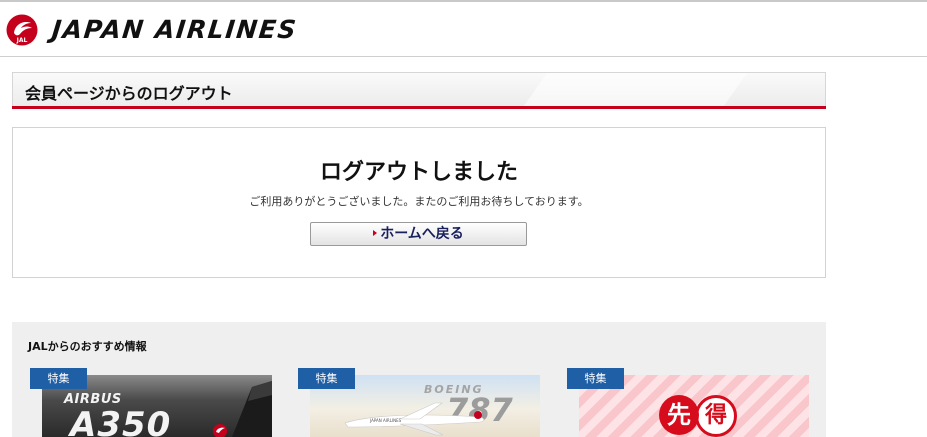  Describe the element at coordinates (87, 346) in the screenshot. I see `recommendation-title: JALからのおすすめ情報` at that location.